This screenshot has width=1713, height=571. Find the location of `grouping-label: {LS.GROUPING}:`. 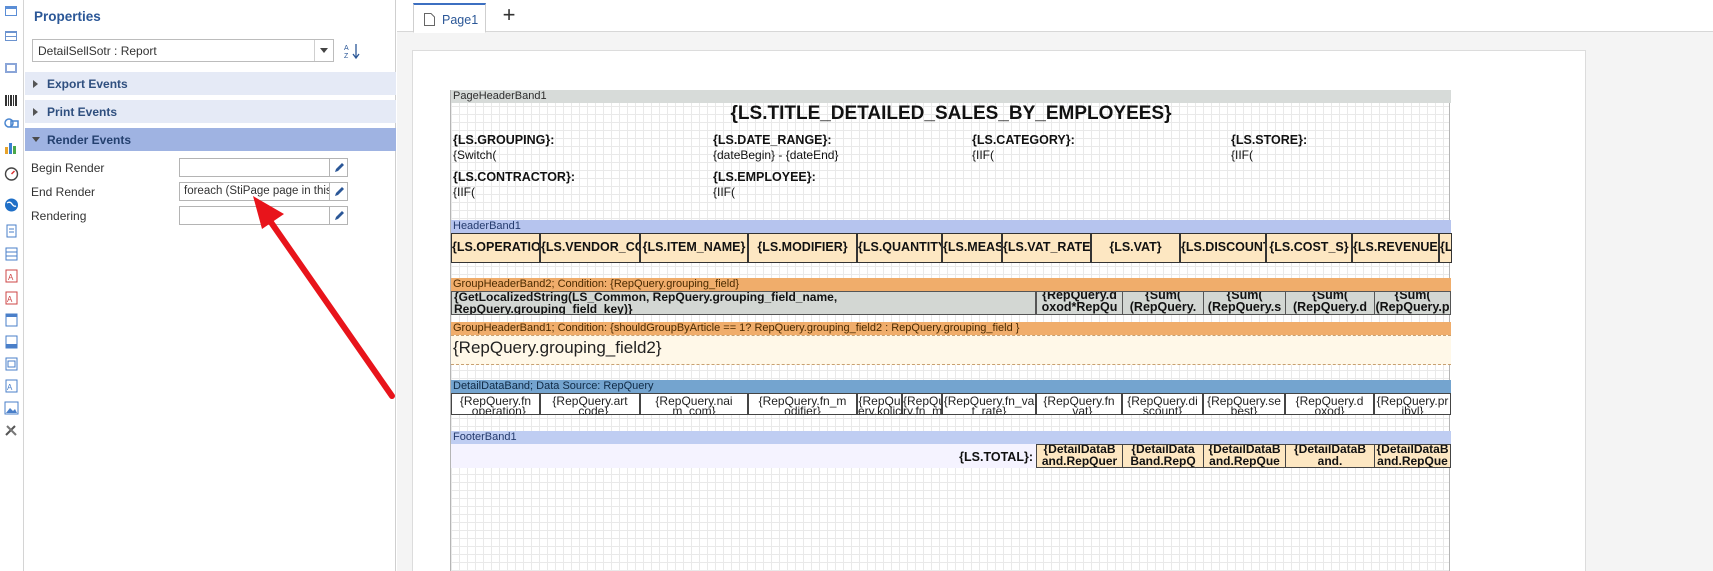

grouping-label: {LS.GROUPING}: is located at coordinates (503, 140).